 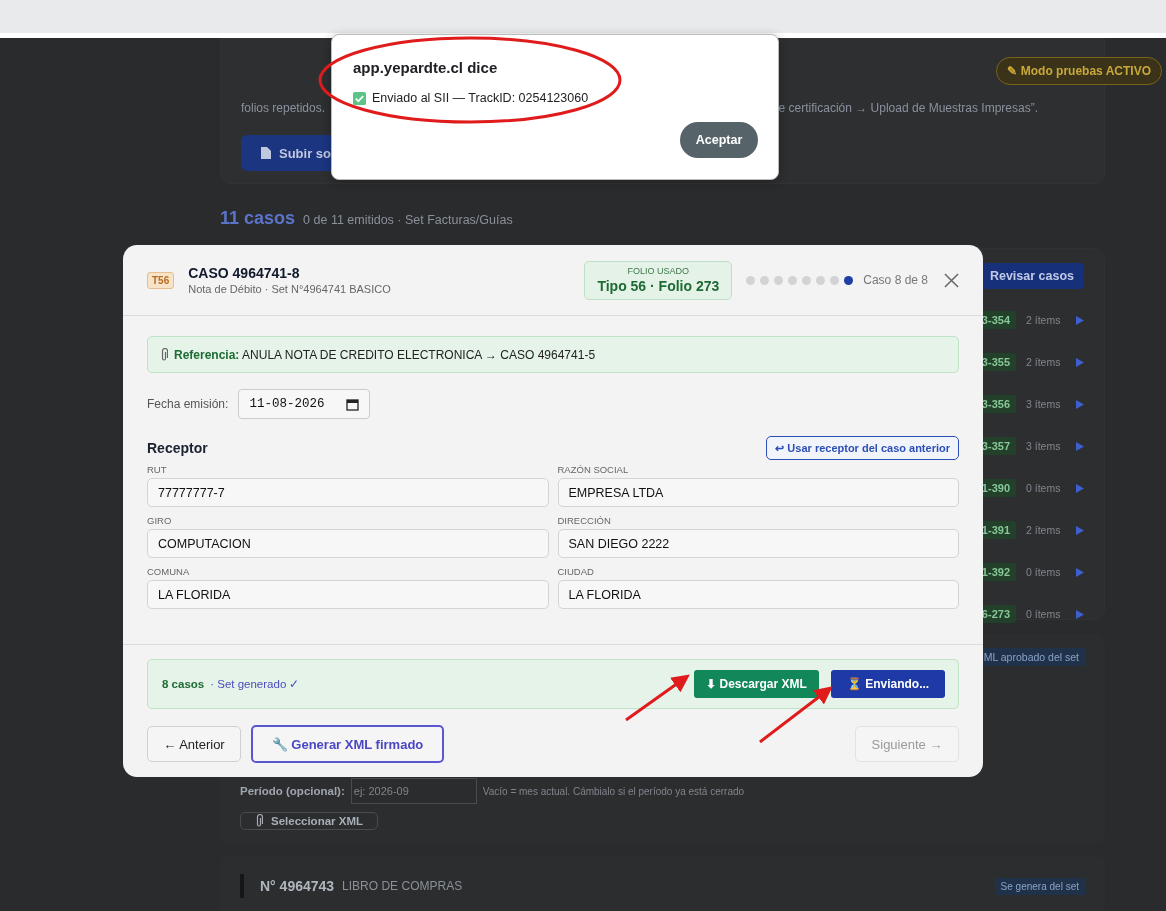 I want to click on field-label: RAZÓN SOCIAL, so click(x=593, y=469).